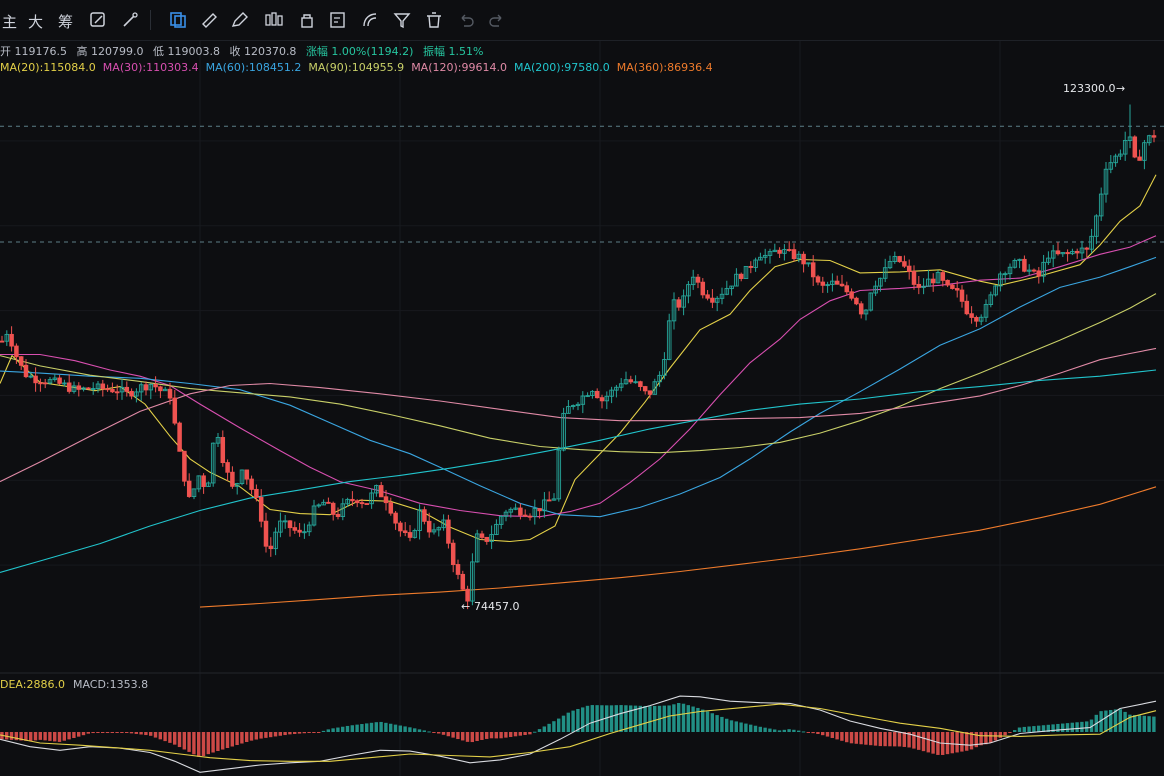 This screenshot has width=1164, height=776. What do you see at coordinates (307, 20) in the screenshot?
I see `lock-icon` at bounding box center [307, 20].